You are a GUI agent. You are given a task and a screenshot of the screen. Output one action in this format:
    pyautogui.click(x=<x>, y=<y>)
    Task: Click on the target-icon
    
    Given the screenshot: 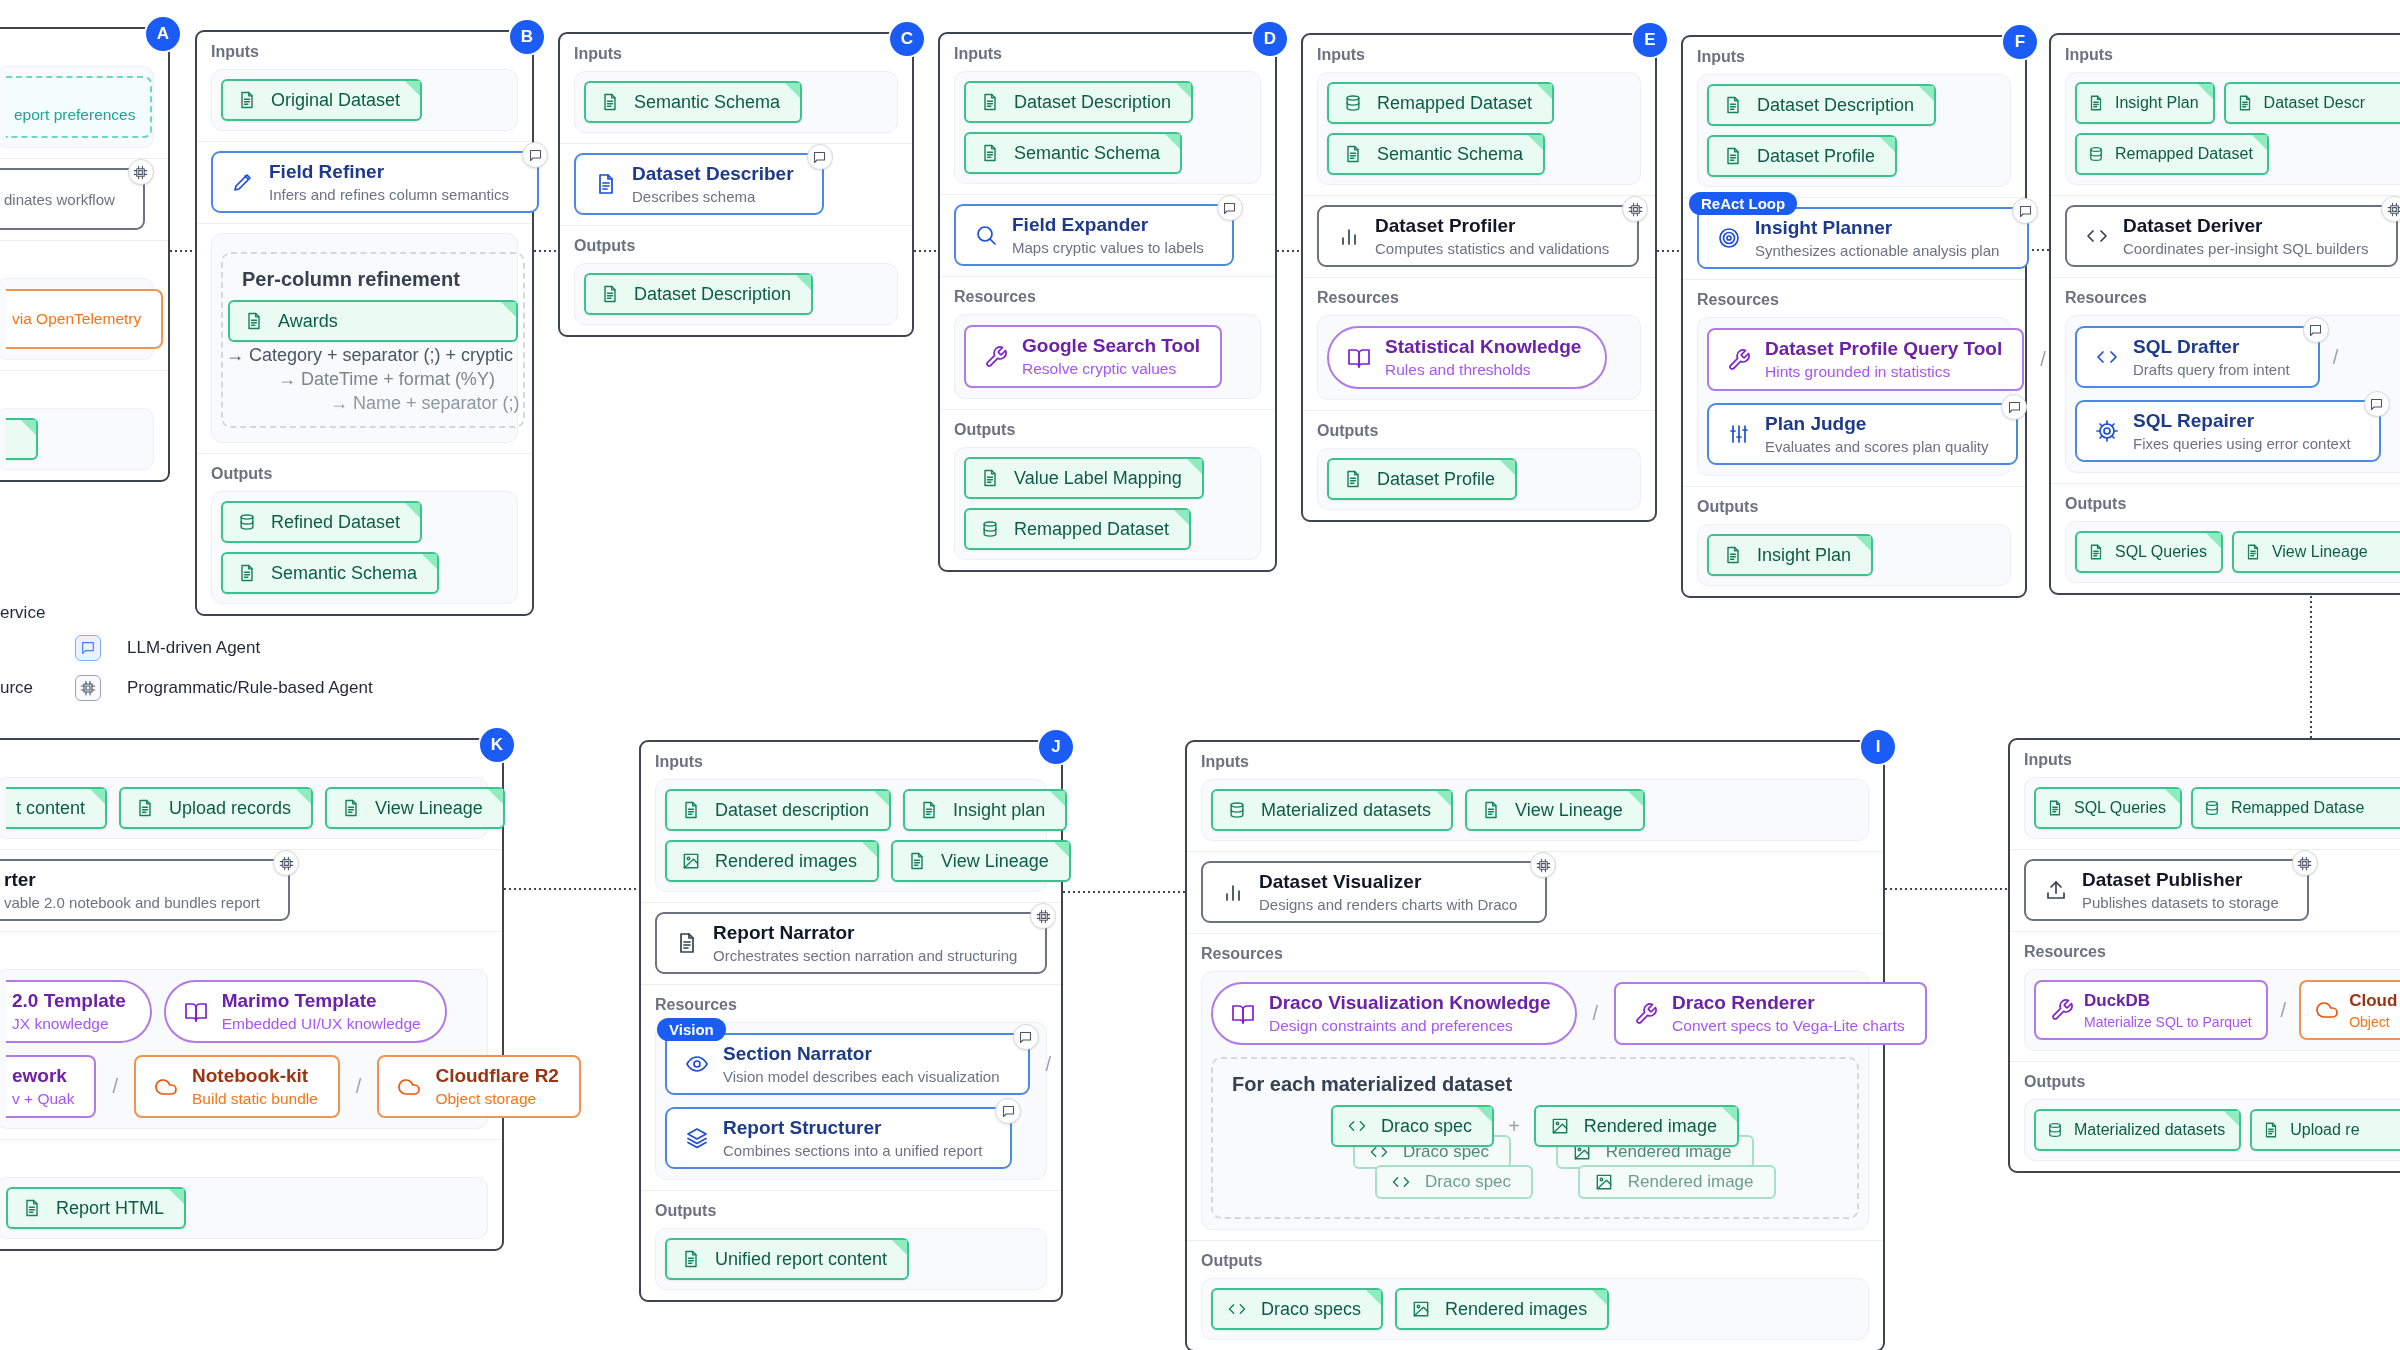 What is the action you would take?
    pyautogui.click(x=1729, y=238)
    